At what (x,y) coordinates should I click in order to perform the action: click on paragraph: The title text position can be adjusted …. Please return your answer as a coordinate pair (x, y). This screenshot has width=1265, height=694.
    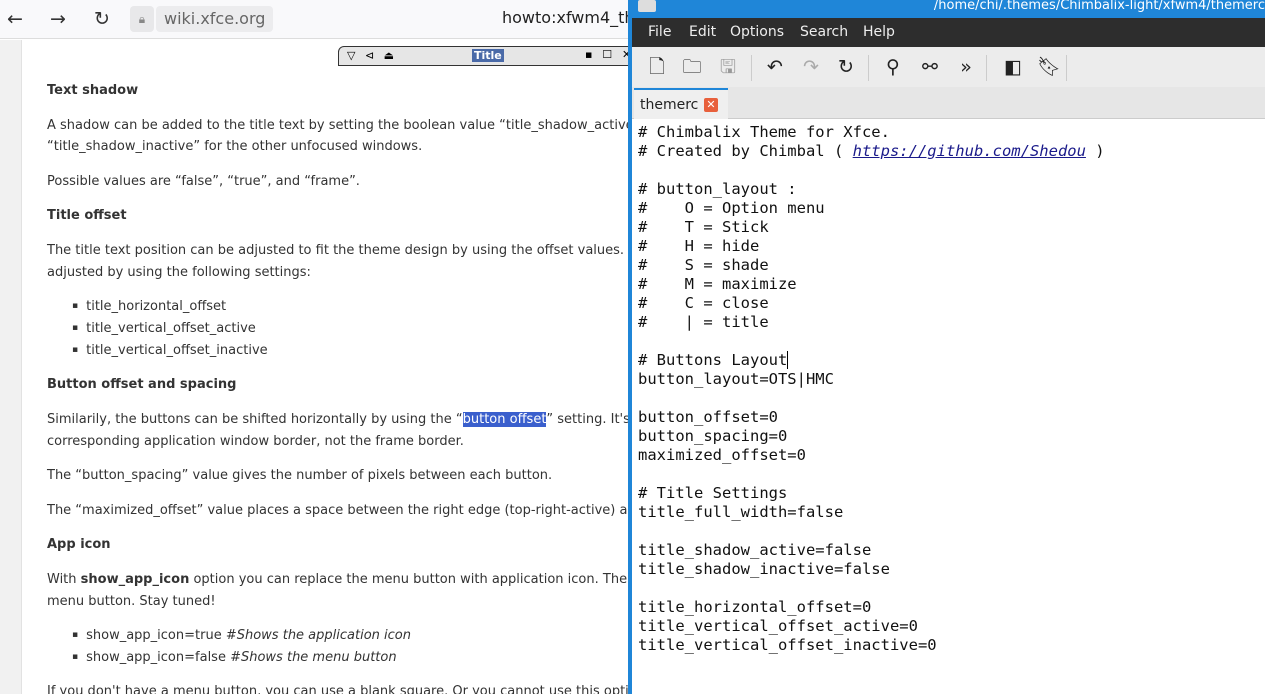
    Looking at the image, I should click on (339, 251).